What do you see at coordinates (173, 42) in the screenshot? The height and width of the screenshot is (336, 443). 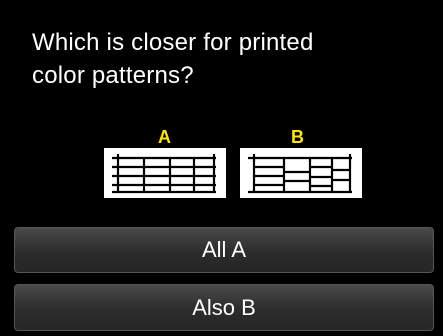 I see `question-line-1: Which is closer for printed` at bounding box center [173, 42].